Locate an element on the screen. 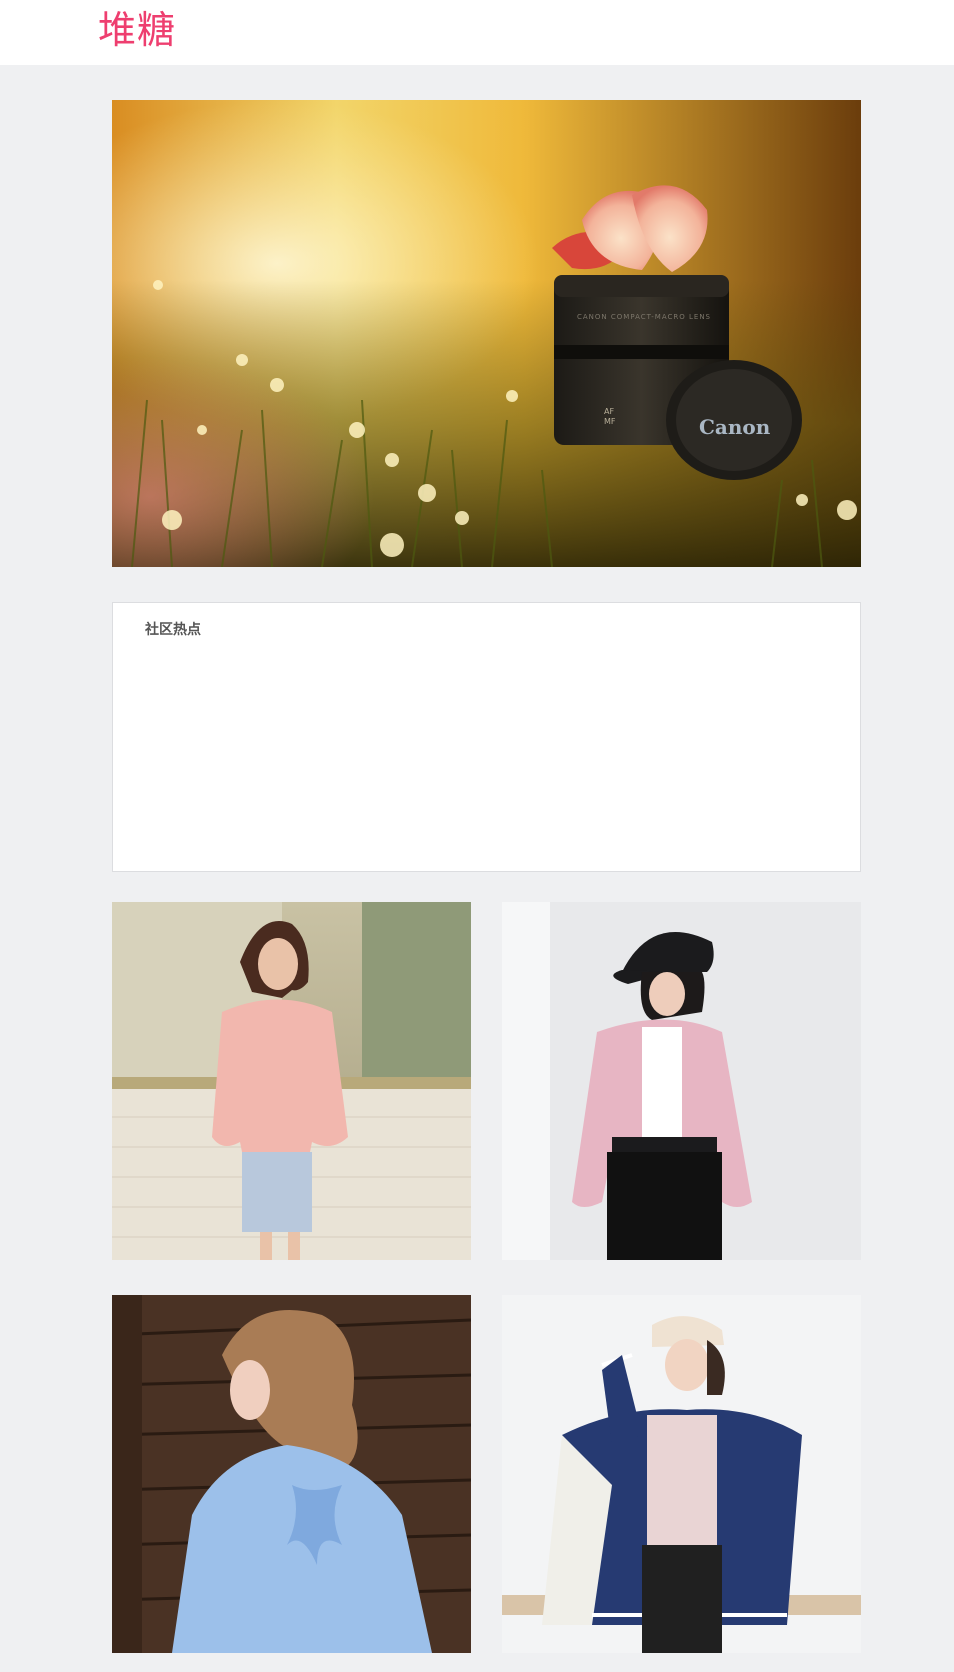 The width and height of the screenshot is (954, 1672). lens-switch-mf: MF is located at coordinates (610, 421).